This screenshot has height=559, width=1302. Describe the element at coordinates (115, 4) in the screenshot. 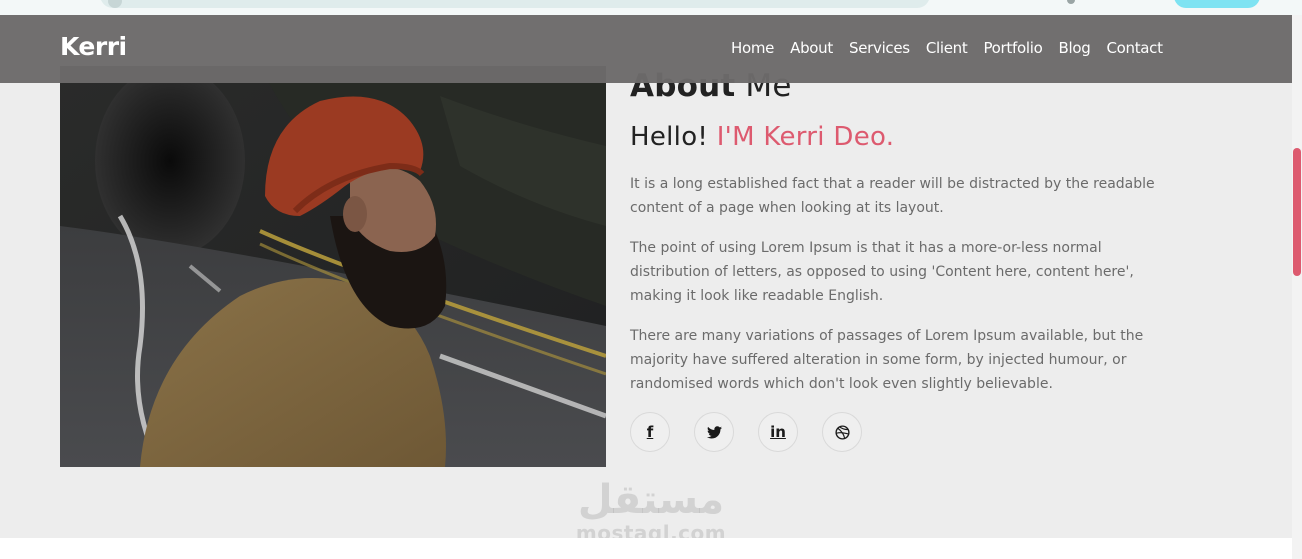

I see `site-info-icon` at that location.